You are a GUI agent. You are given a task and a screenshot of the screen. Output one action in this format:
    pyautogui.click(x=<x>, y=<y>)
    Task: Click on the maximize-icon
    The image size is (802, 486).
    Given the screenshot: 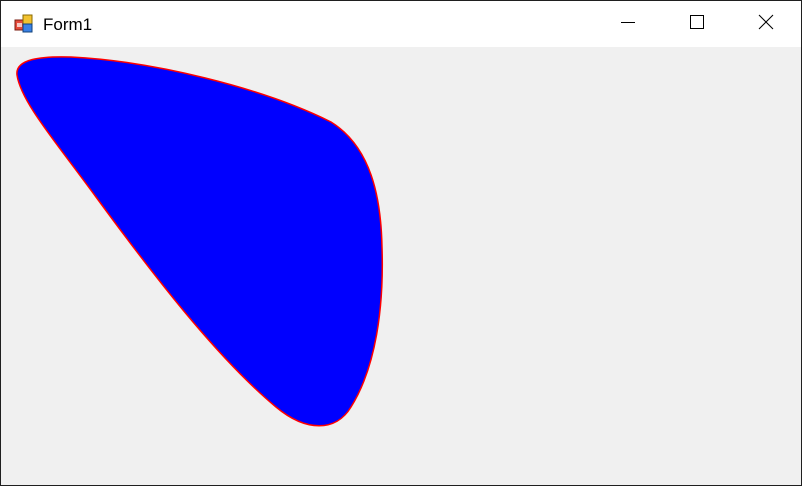 What is the action you would take?
    pyautogui.click(x=697, y=24)
    